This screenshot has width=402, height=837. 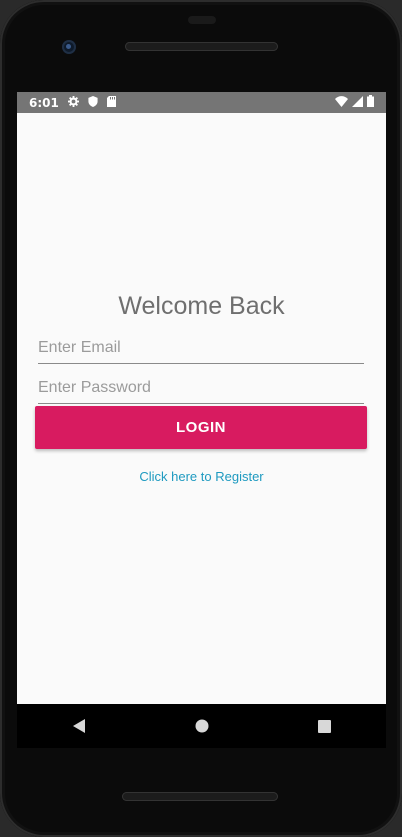 I want to click on earpiece-speaker, so click(x=201, y=46).